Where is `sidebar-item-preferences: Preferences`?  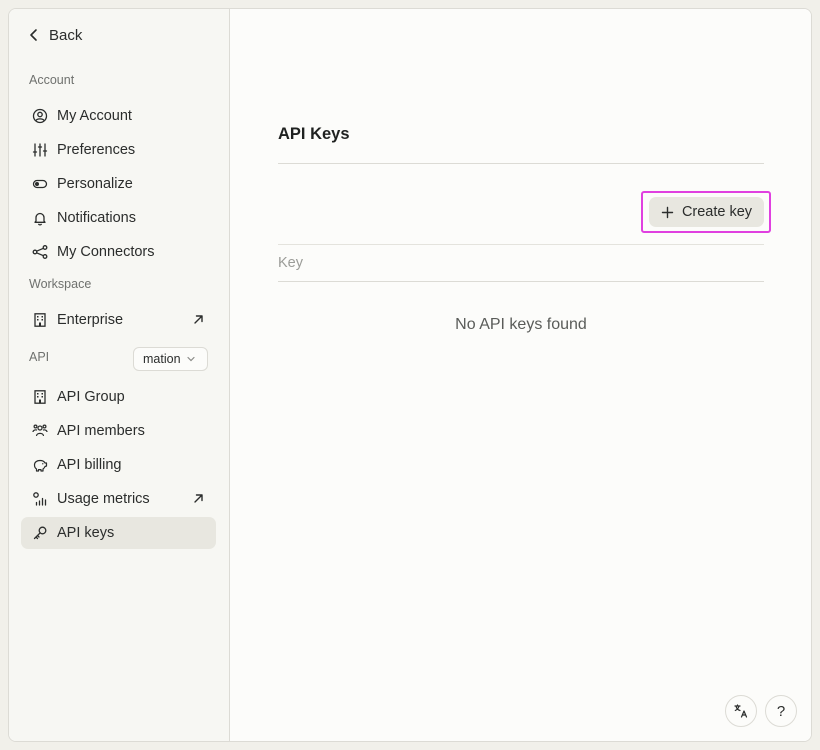 sidebar-item-preferences: Preferences is located at coordinates (118, 150).